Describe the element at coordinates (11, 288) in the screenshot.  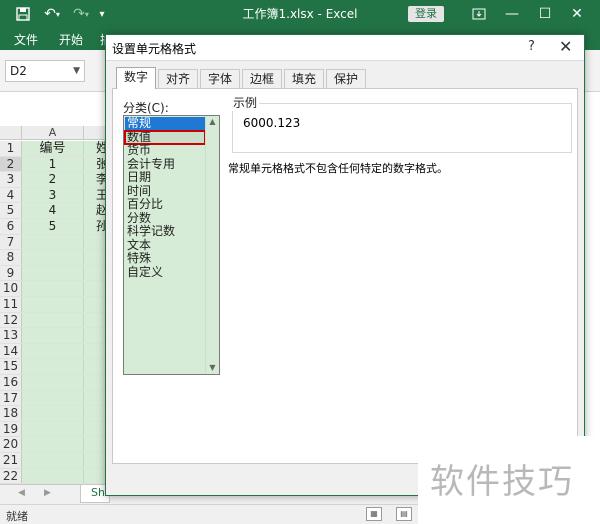
I see `row-number: 10` at that location.